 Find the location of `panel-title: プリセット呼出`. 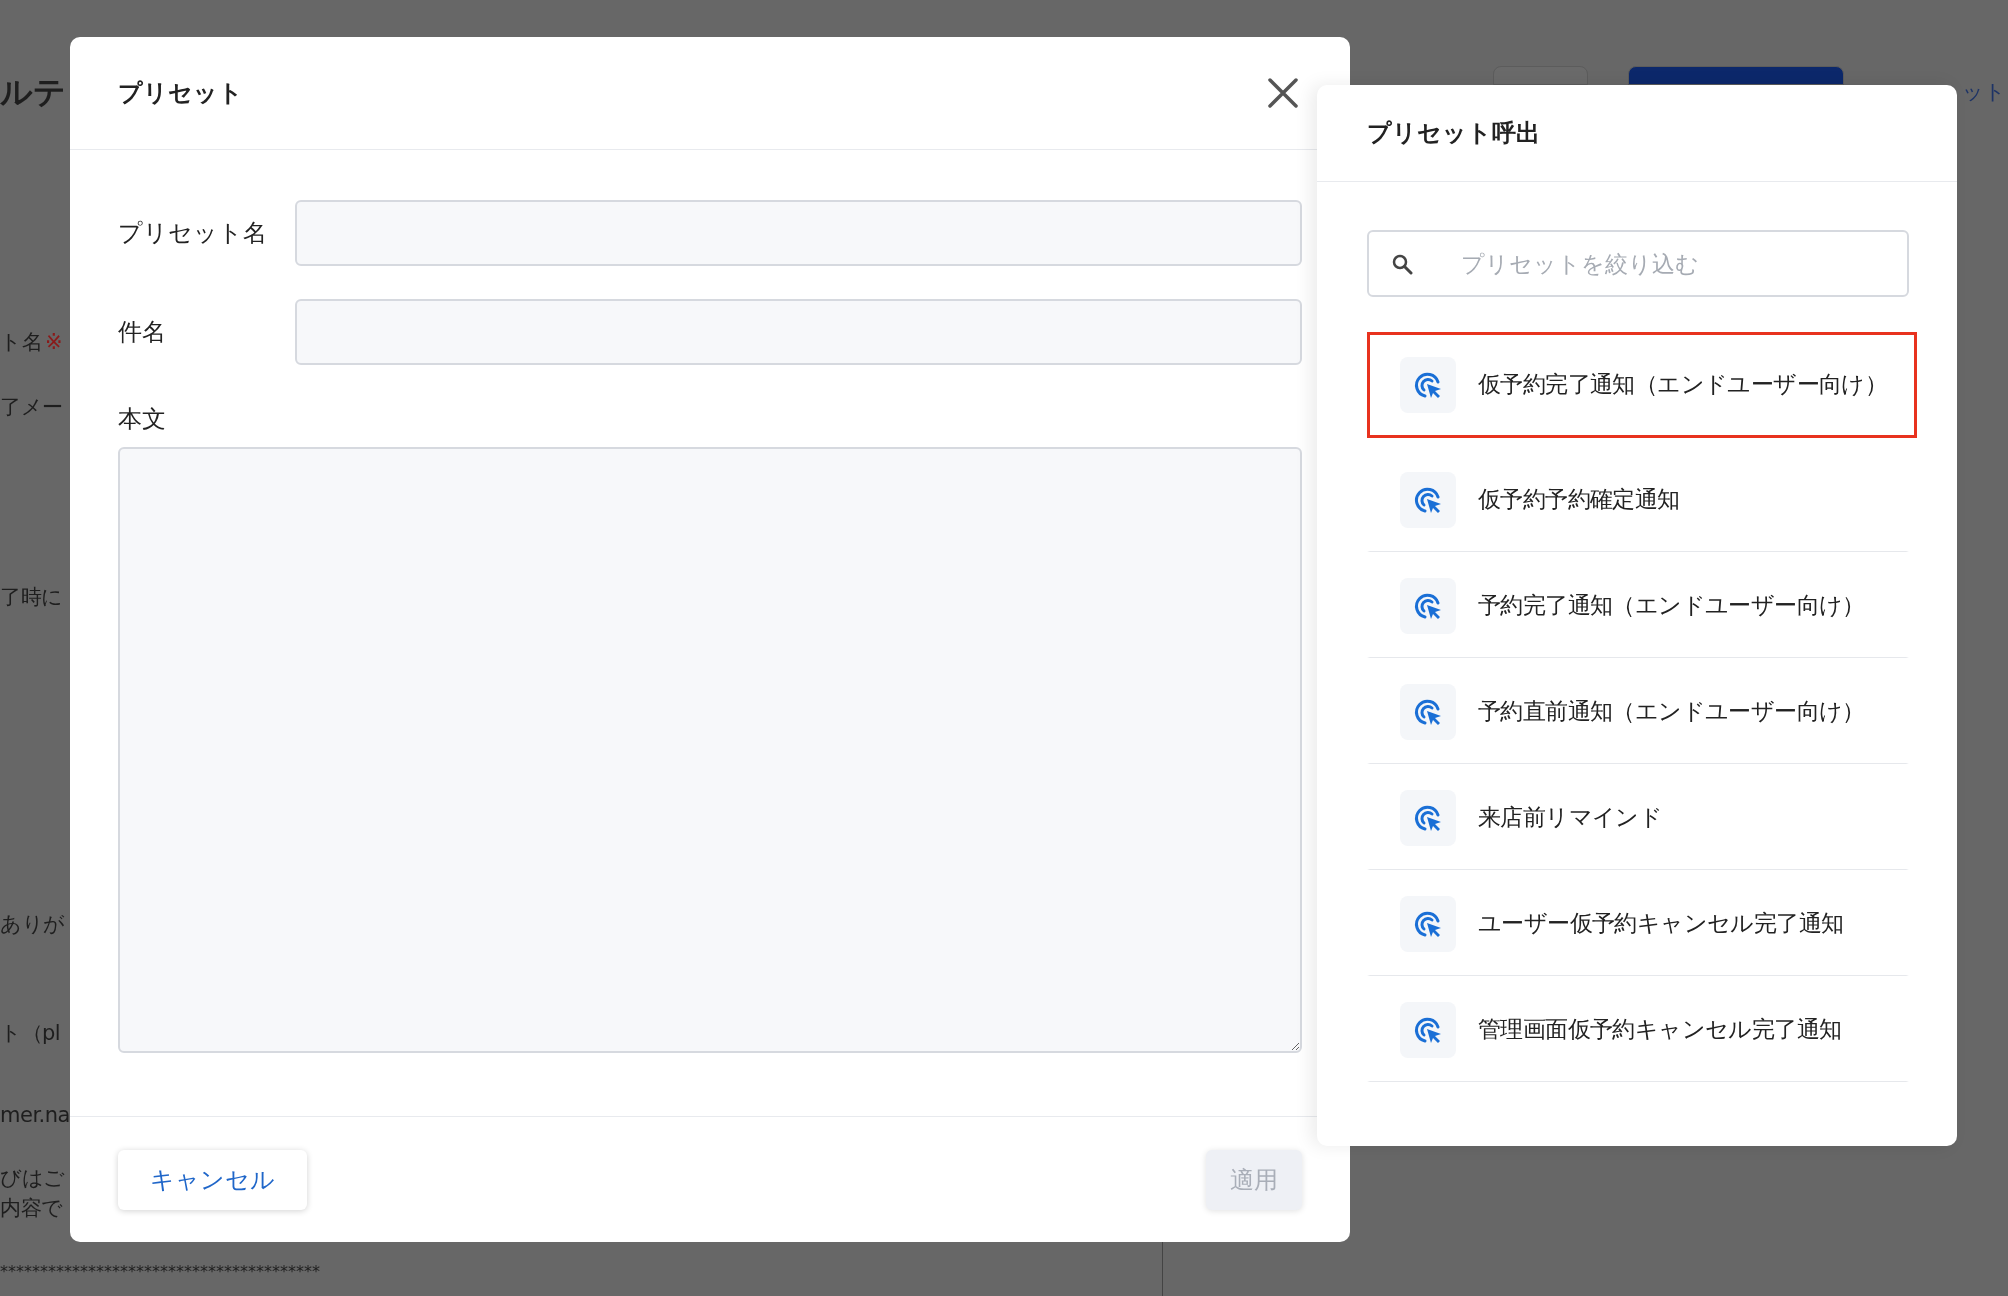

panel-title: プリセット呼出 is located at coordinates (1453, 133).